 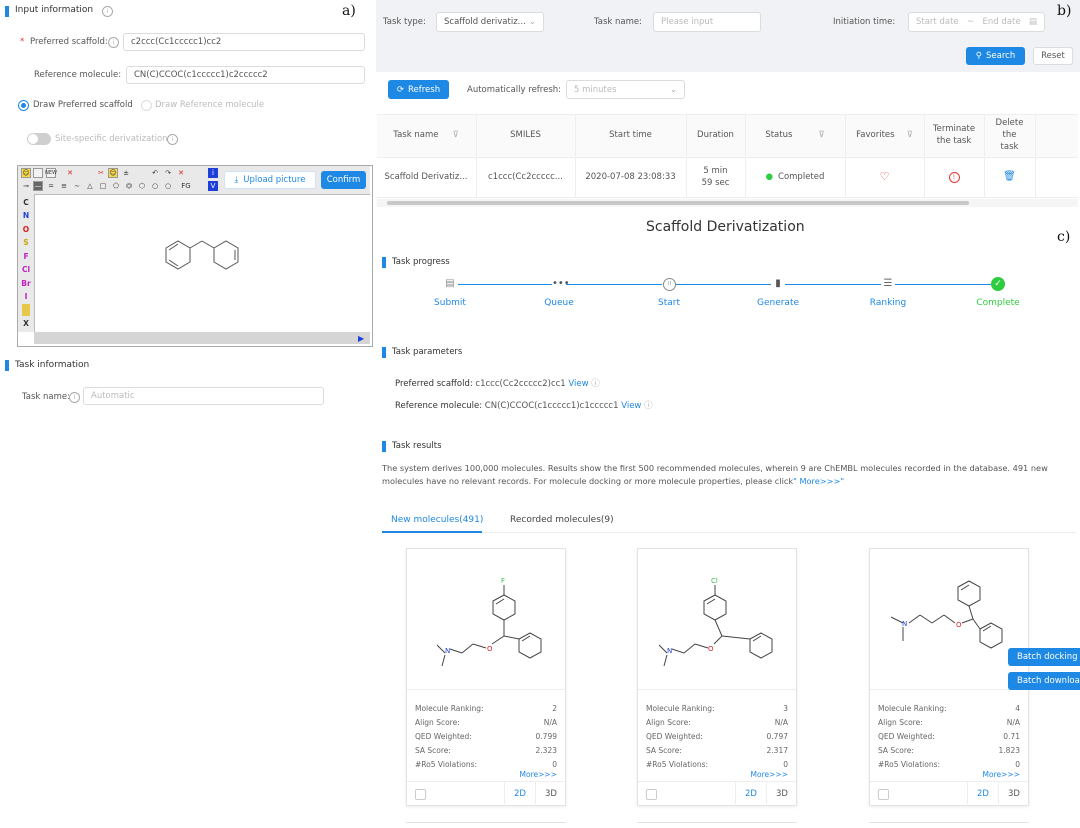 I want to click on clear-icon: ✕, so click(x=181, y=173).